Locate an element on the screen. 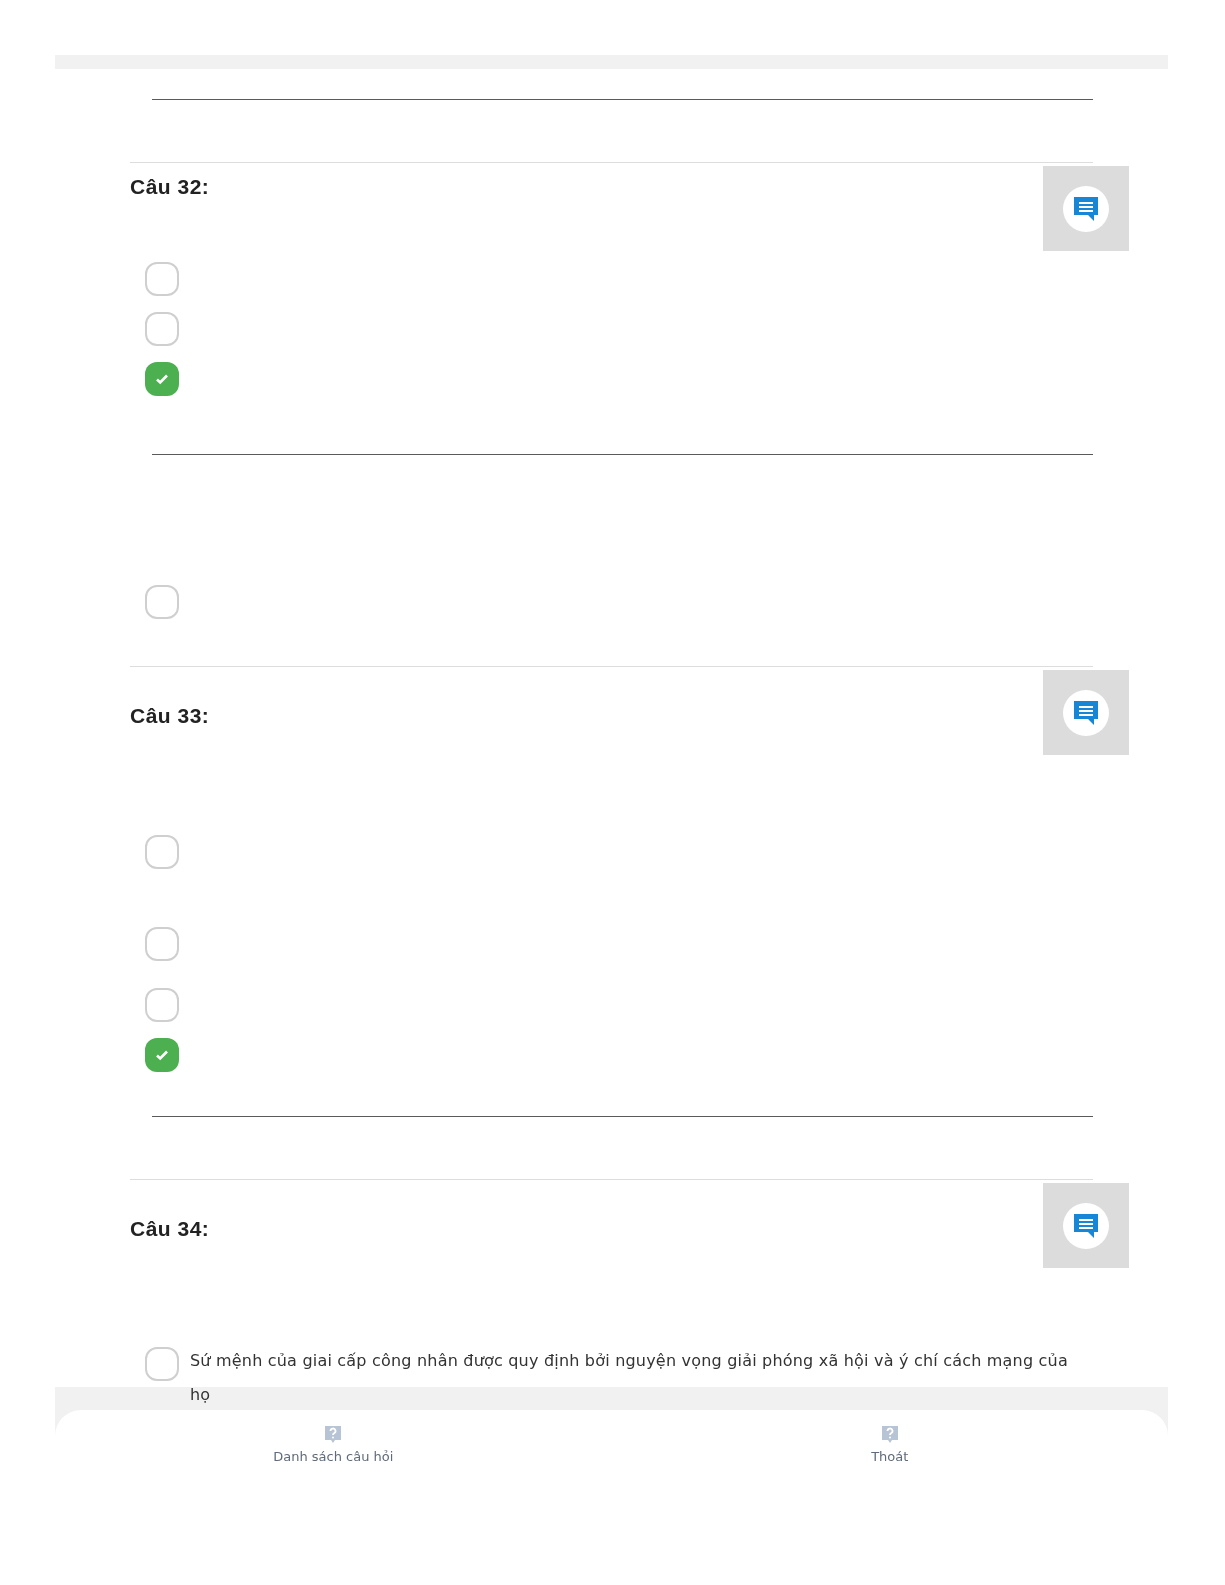  question-title: Câu 33: is located at coordinates (170, 716).